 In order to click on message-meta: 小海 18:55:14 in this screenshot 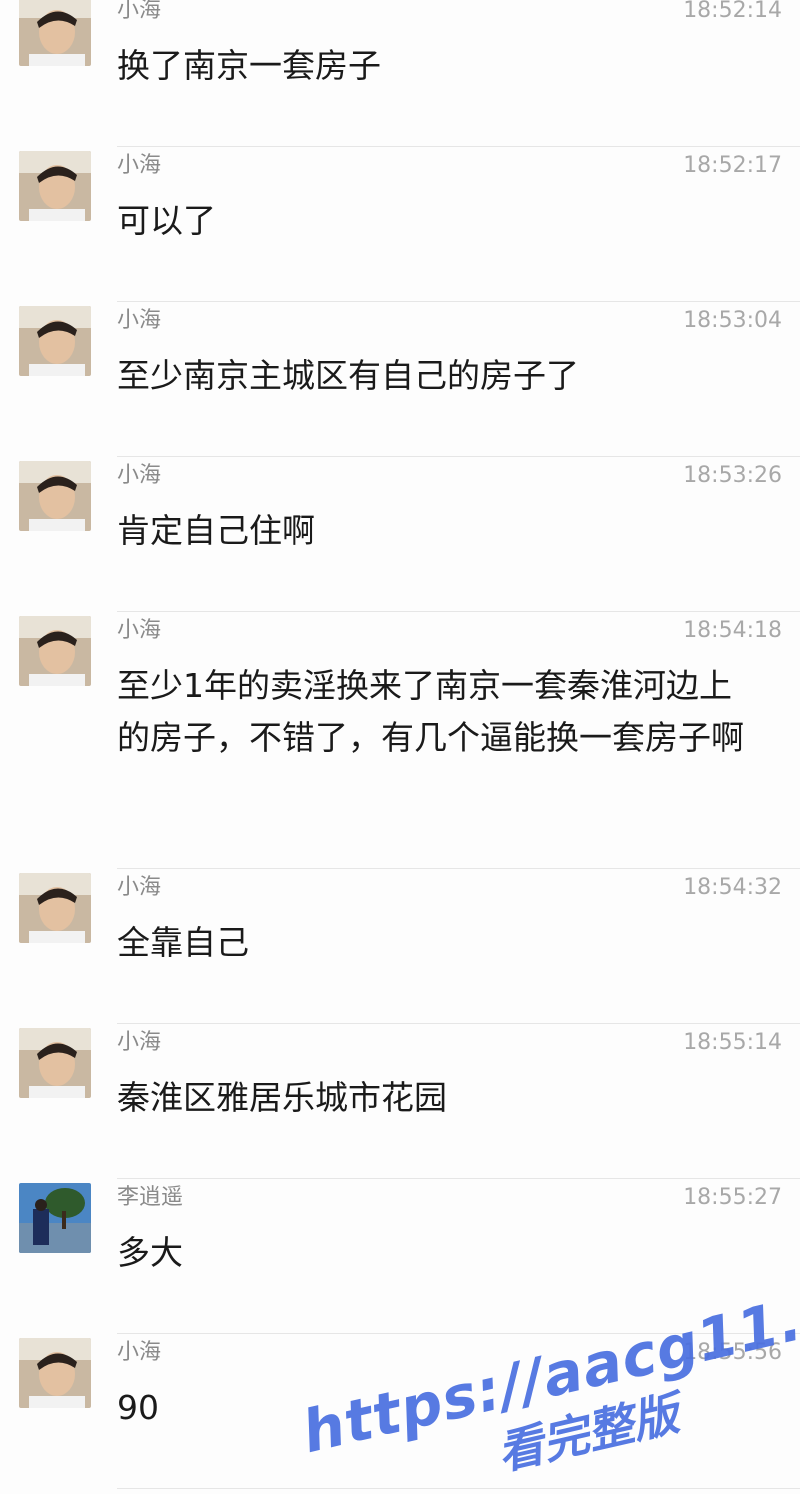, I will do `click(449, 1044)`.